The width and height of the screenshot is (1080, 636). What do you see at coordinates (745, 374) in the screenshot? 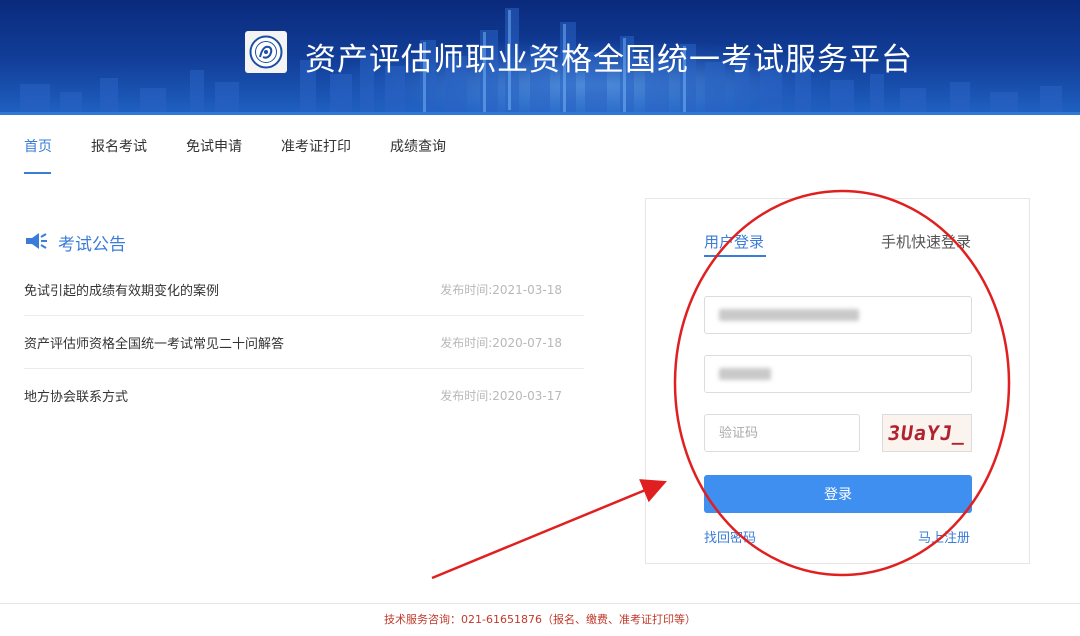
I see `password-blurred-value` at bounding box center [745, 374].